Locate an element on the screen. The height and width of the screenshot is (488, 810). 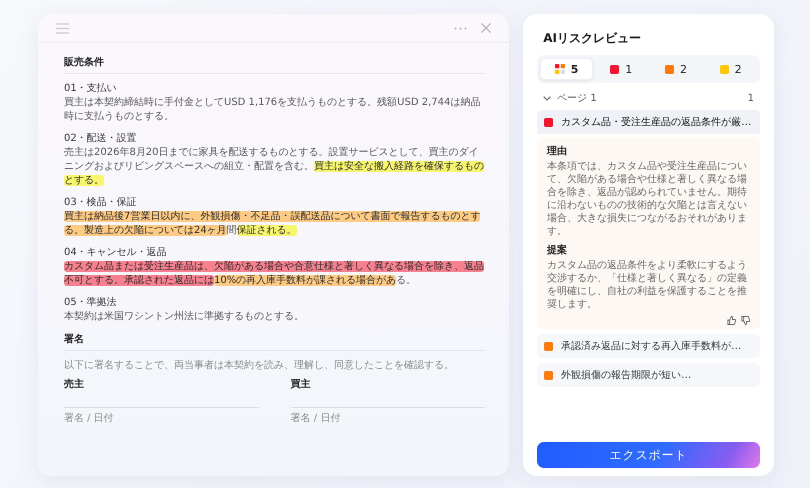
clause-text: カスタム品または受注生産品は、欠陥がある場合や合意仕様と著しく異なる場合を除き、返品不可とする。承認された返品には10%の再入庫手数料が課される場合がある。 is located at coordinates (274, 274).